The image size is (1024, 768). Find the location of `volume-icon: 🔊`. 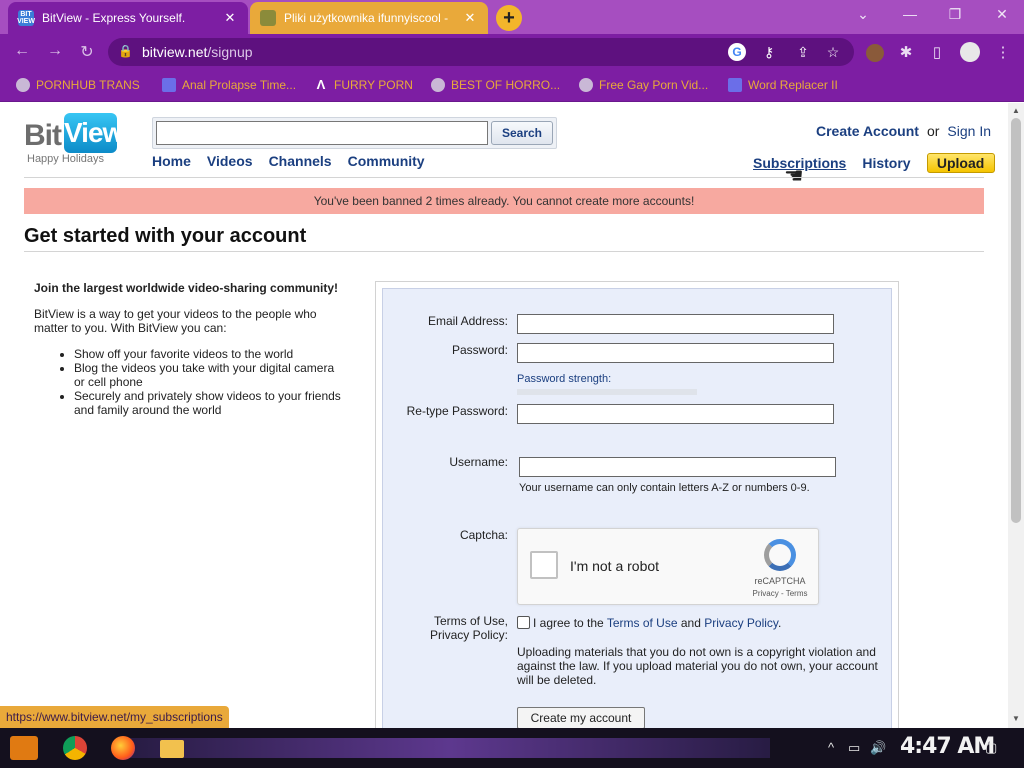

volume-icon: 🔊 is located at coordinates (878, 748).